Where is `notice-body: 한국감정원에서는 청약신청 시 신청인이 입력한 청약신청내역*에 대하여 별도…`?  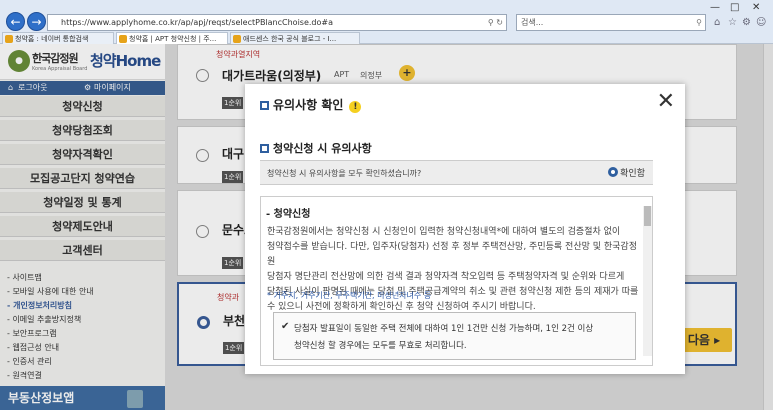
notice-body: 한국감정원에서는 청약신청 시 신청인이 입력한 청약신청내역*에 대하여 별도… is located at coordinates (453, 270).